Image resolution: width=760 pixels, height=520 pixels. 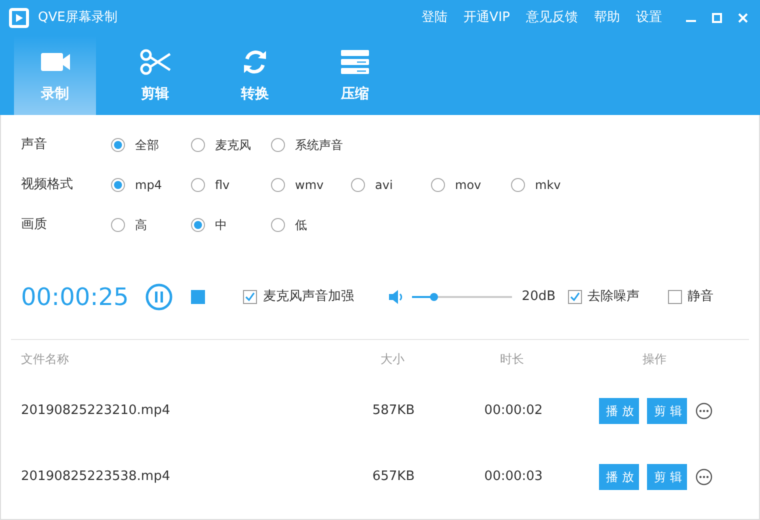 What do you see at coordinates (311, 185) in the screenshot?
I see `radio-option: wmv` at bounding box center [311, 185].